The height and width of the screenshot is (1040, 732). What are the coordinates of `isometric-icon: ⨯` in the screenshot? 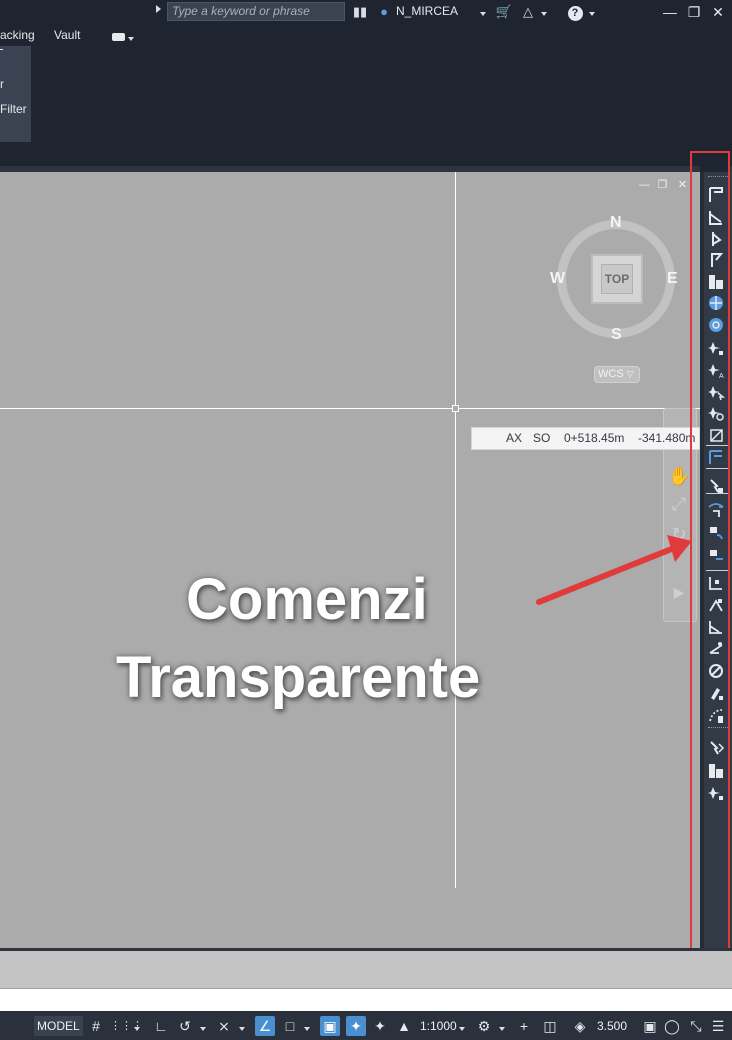 It's located at (224, 1026).